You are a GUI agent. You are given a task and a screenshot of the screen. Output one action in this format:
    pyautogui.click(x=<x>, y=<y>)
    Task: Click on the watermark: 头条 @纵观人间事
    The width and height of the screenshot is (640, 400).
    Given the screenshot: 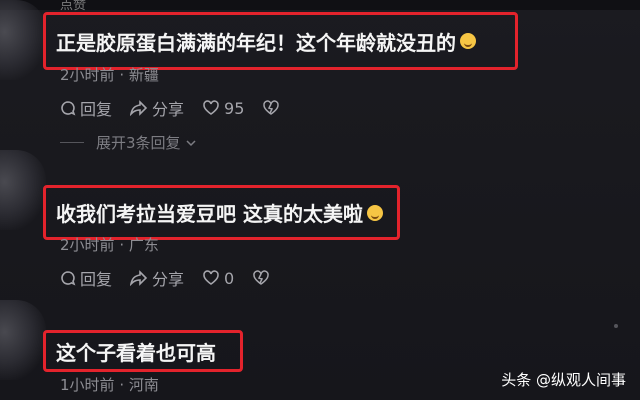 What is the action you would take?
    pyautogui.click(x=563, y=380)
    